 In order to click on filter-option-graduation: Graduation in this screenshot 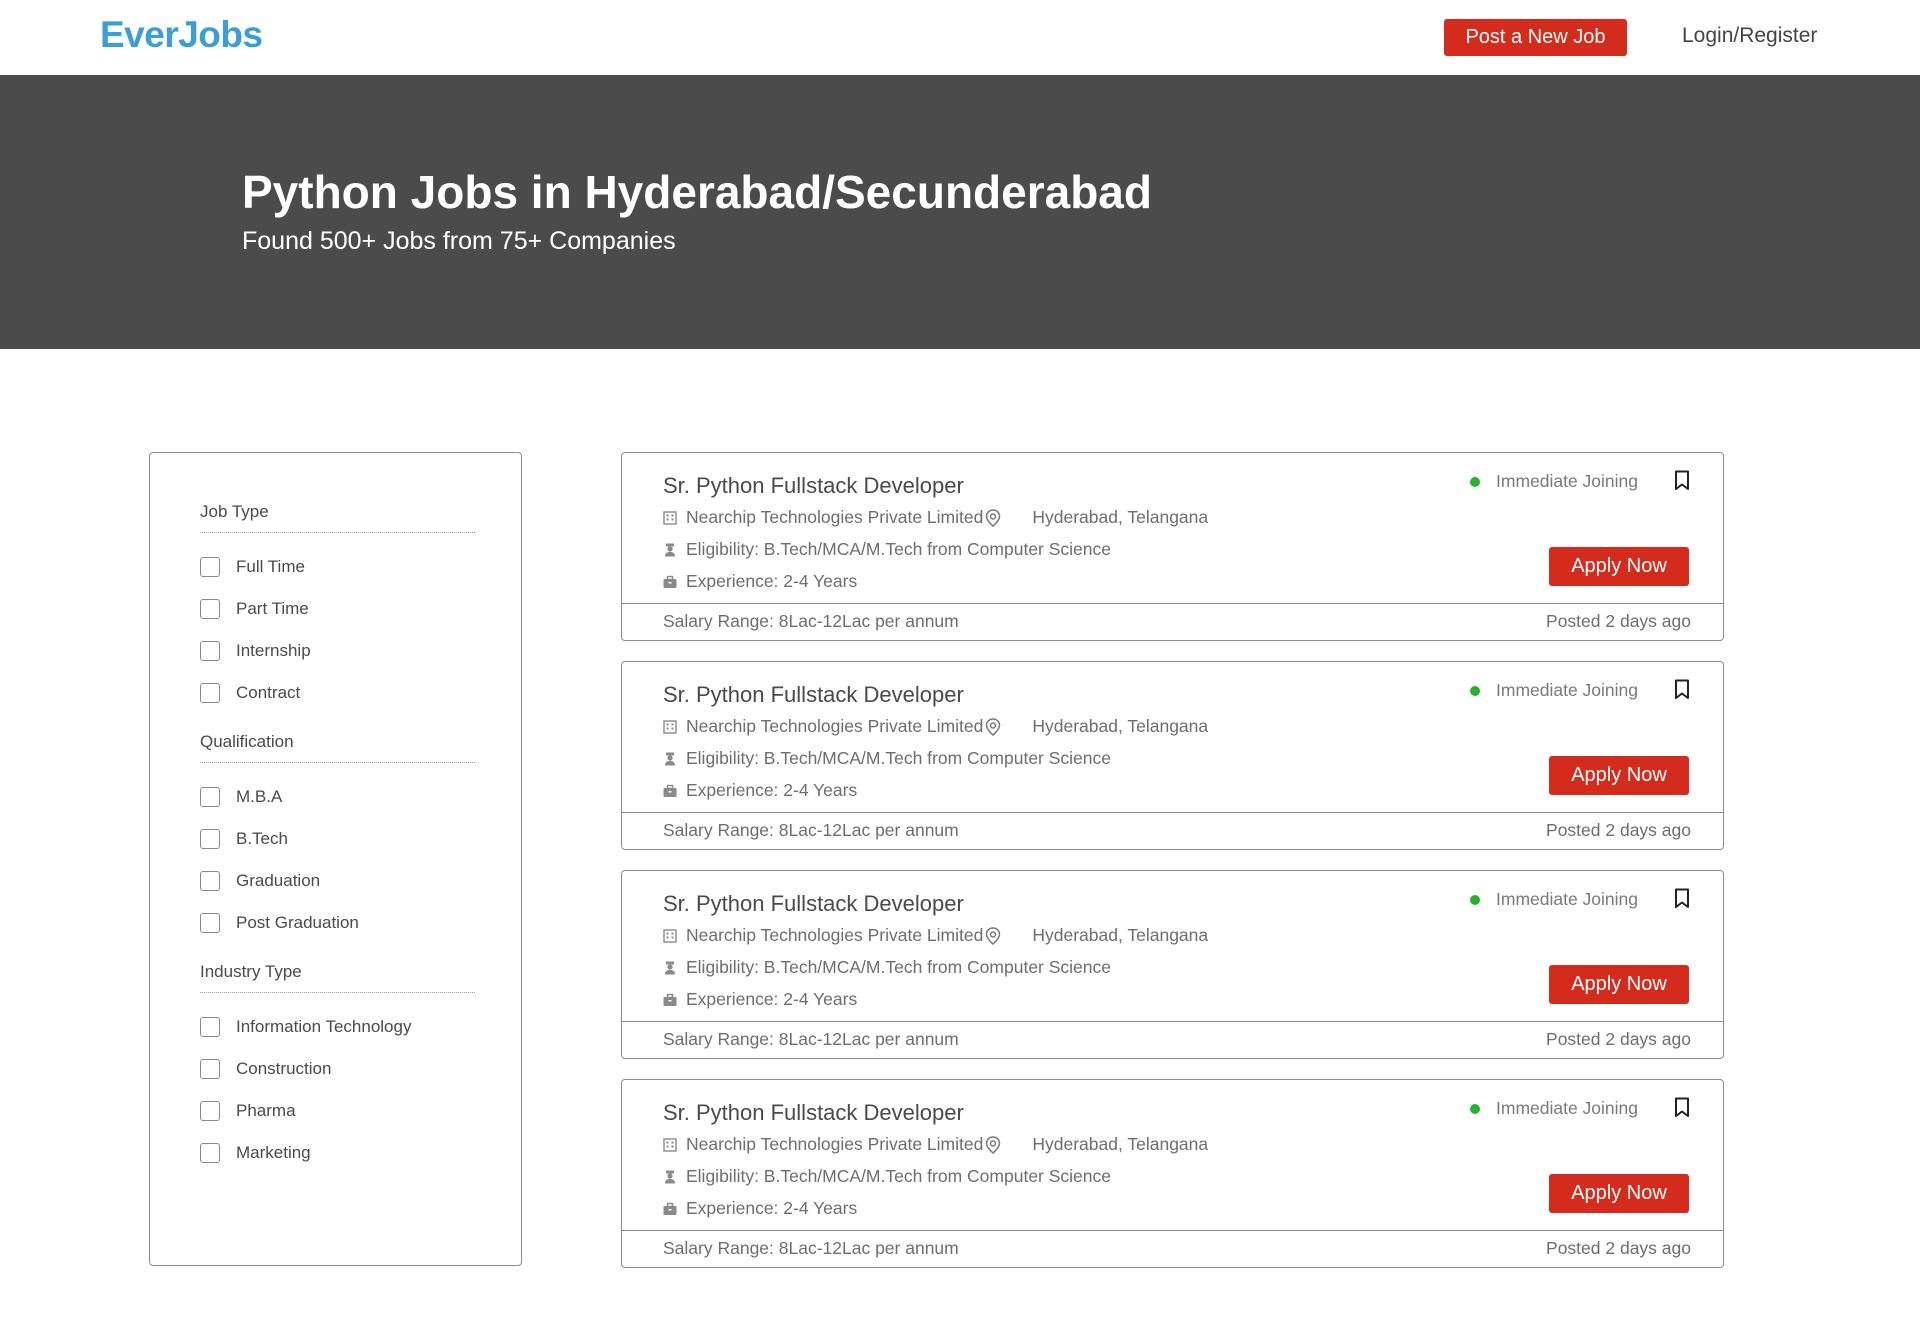, I will do `click(337, 881)`.